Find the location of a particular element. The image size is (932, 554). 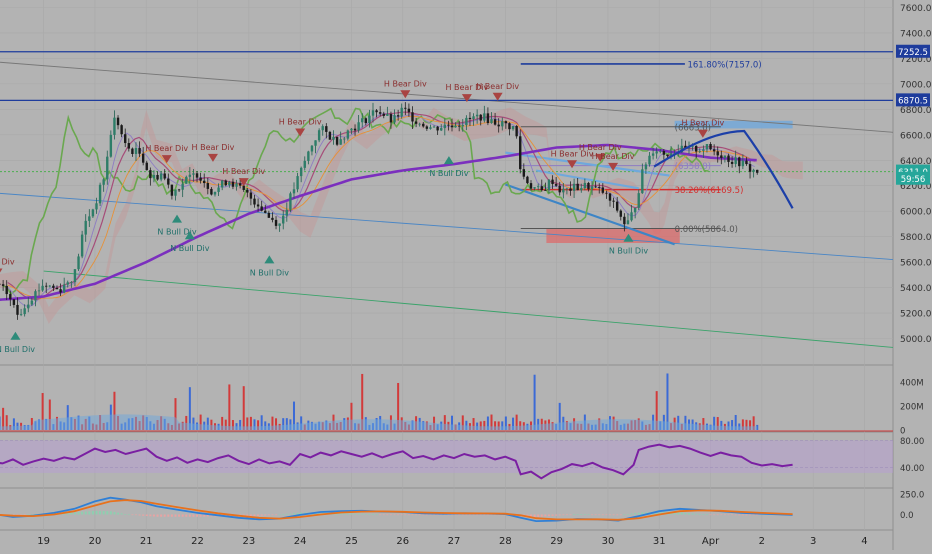

price-tick-label: 7400.0 is located at coordinates (916, 34).